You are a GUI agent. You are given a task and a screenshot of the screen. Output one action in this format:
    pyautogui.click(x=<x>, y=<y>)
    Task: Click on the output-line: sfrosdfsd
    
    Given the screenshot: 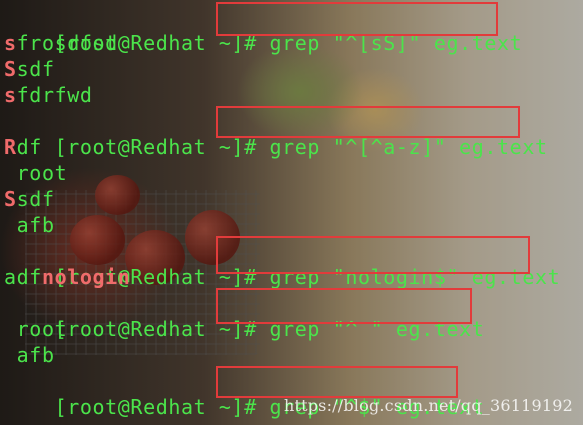 What is the action you would take?
    pyautogui.click(x=61, y=43)
    